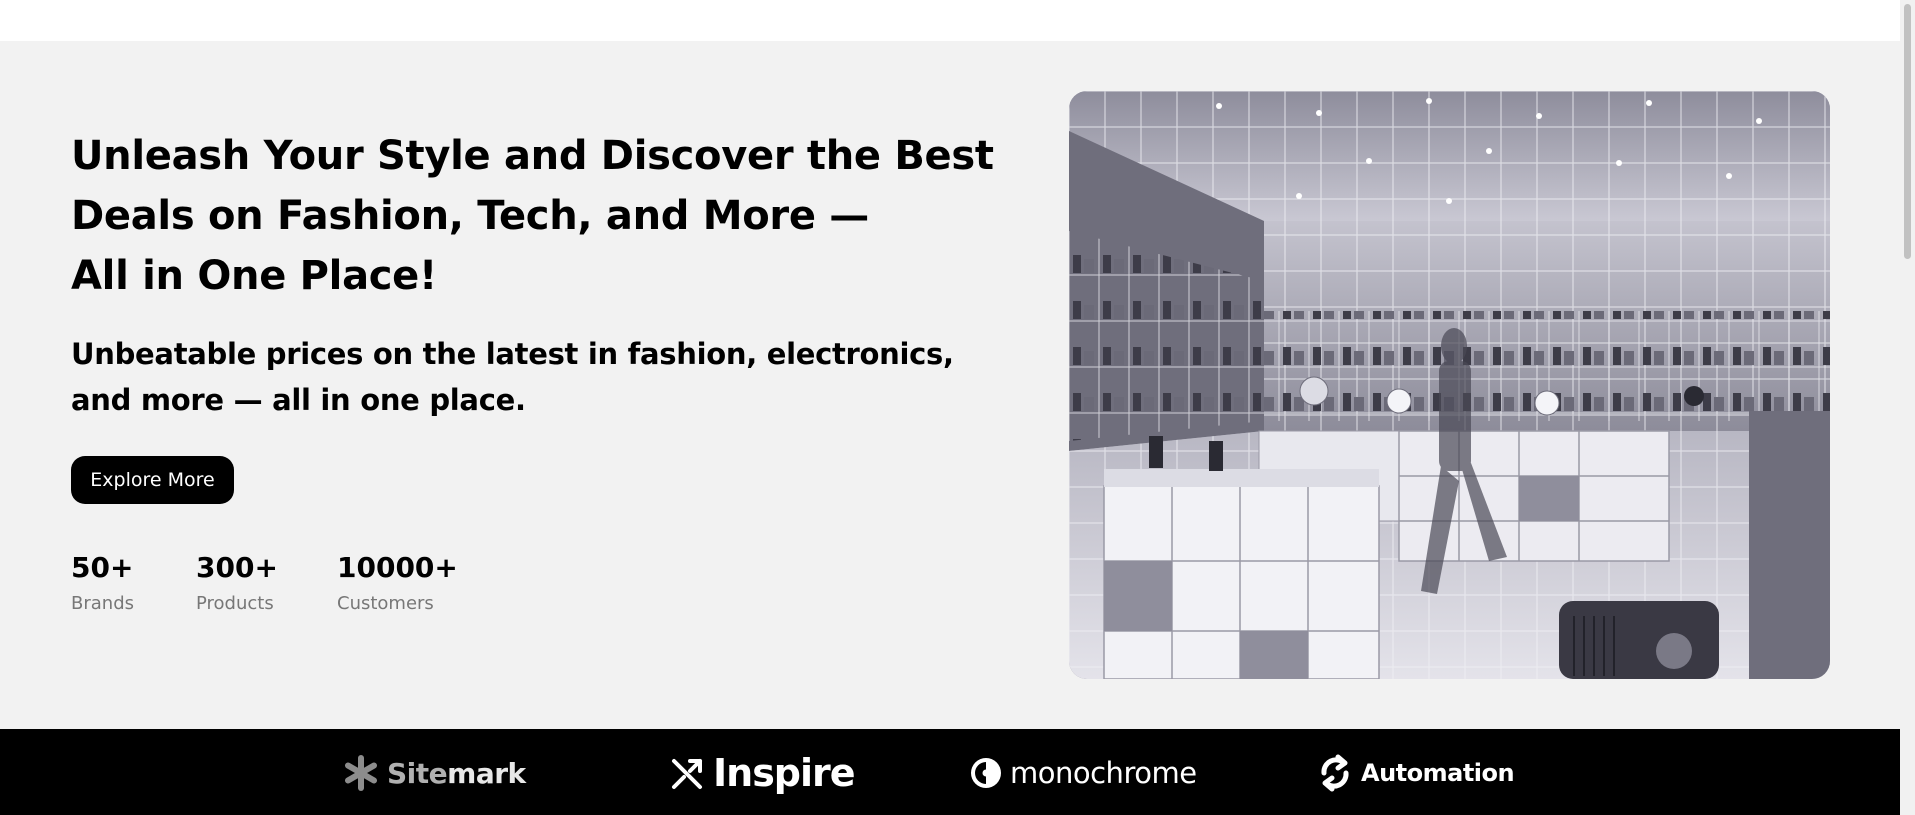 This screenshot has height=815, width=1915. What do you see at coordinates (254, 276) in the screenshot?
I see `hero-title-line: All in One Place!` at bounding box center [254, 276].